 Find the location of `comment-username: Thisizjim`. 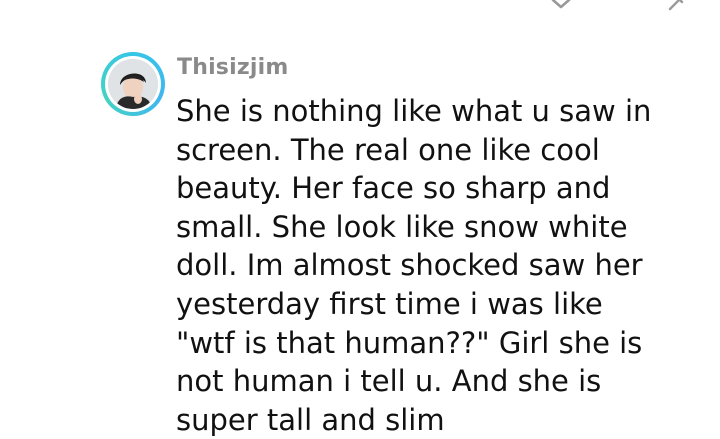

comment-username: Thisizjim is located at coordinates (232, 67).